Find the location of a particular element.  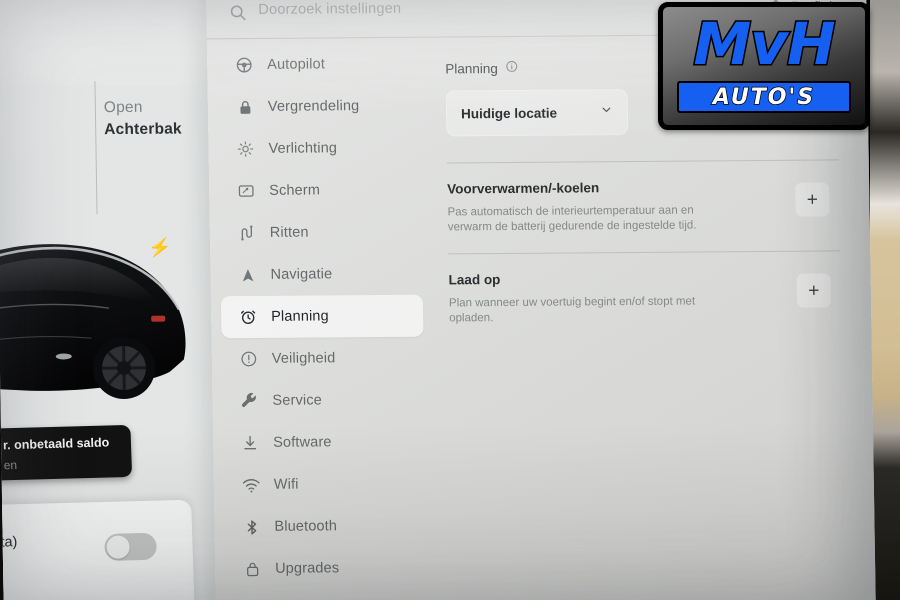

sidebar-item-scherm: Scherm is located at coordinates (320, 191).